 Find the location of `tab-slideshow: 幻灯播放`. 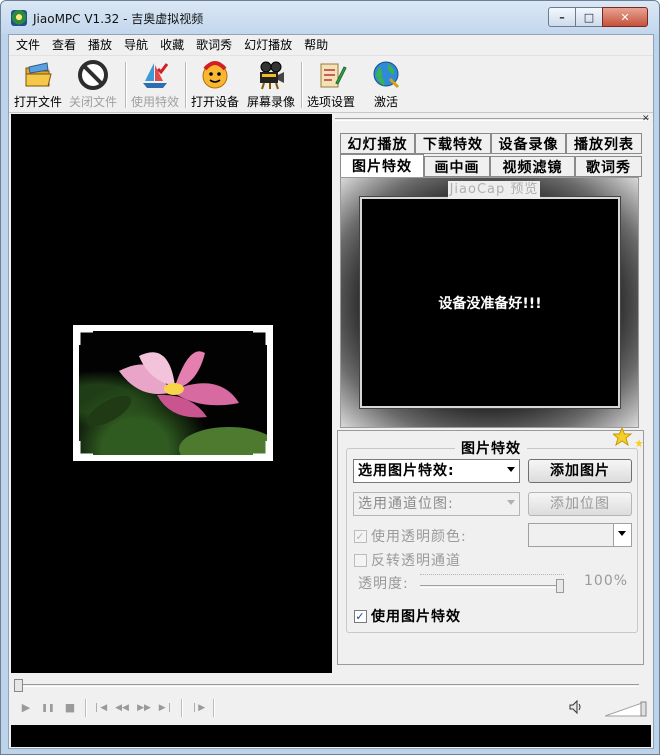

tab-slideshow: 幻灯播放 is located at coordinates (377, 143).